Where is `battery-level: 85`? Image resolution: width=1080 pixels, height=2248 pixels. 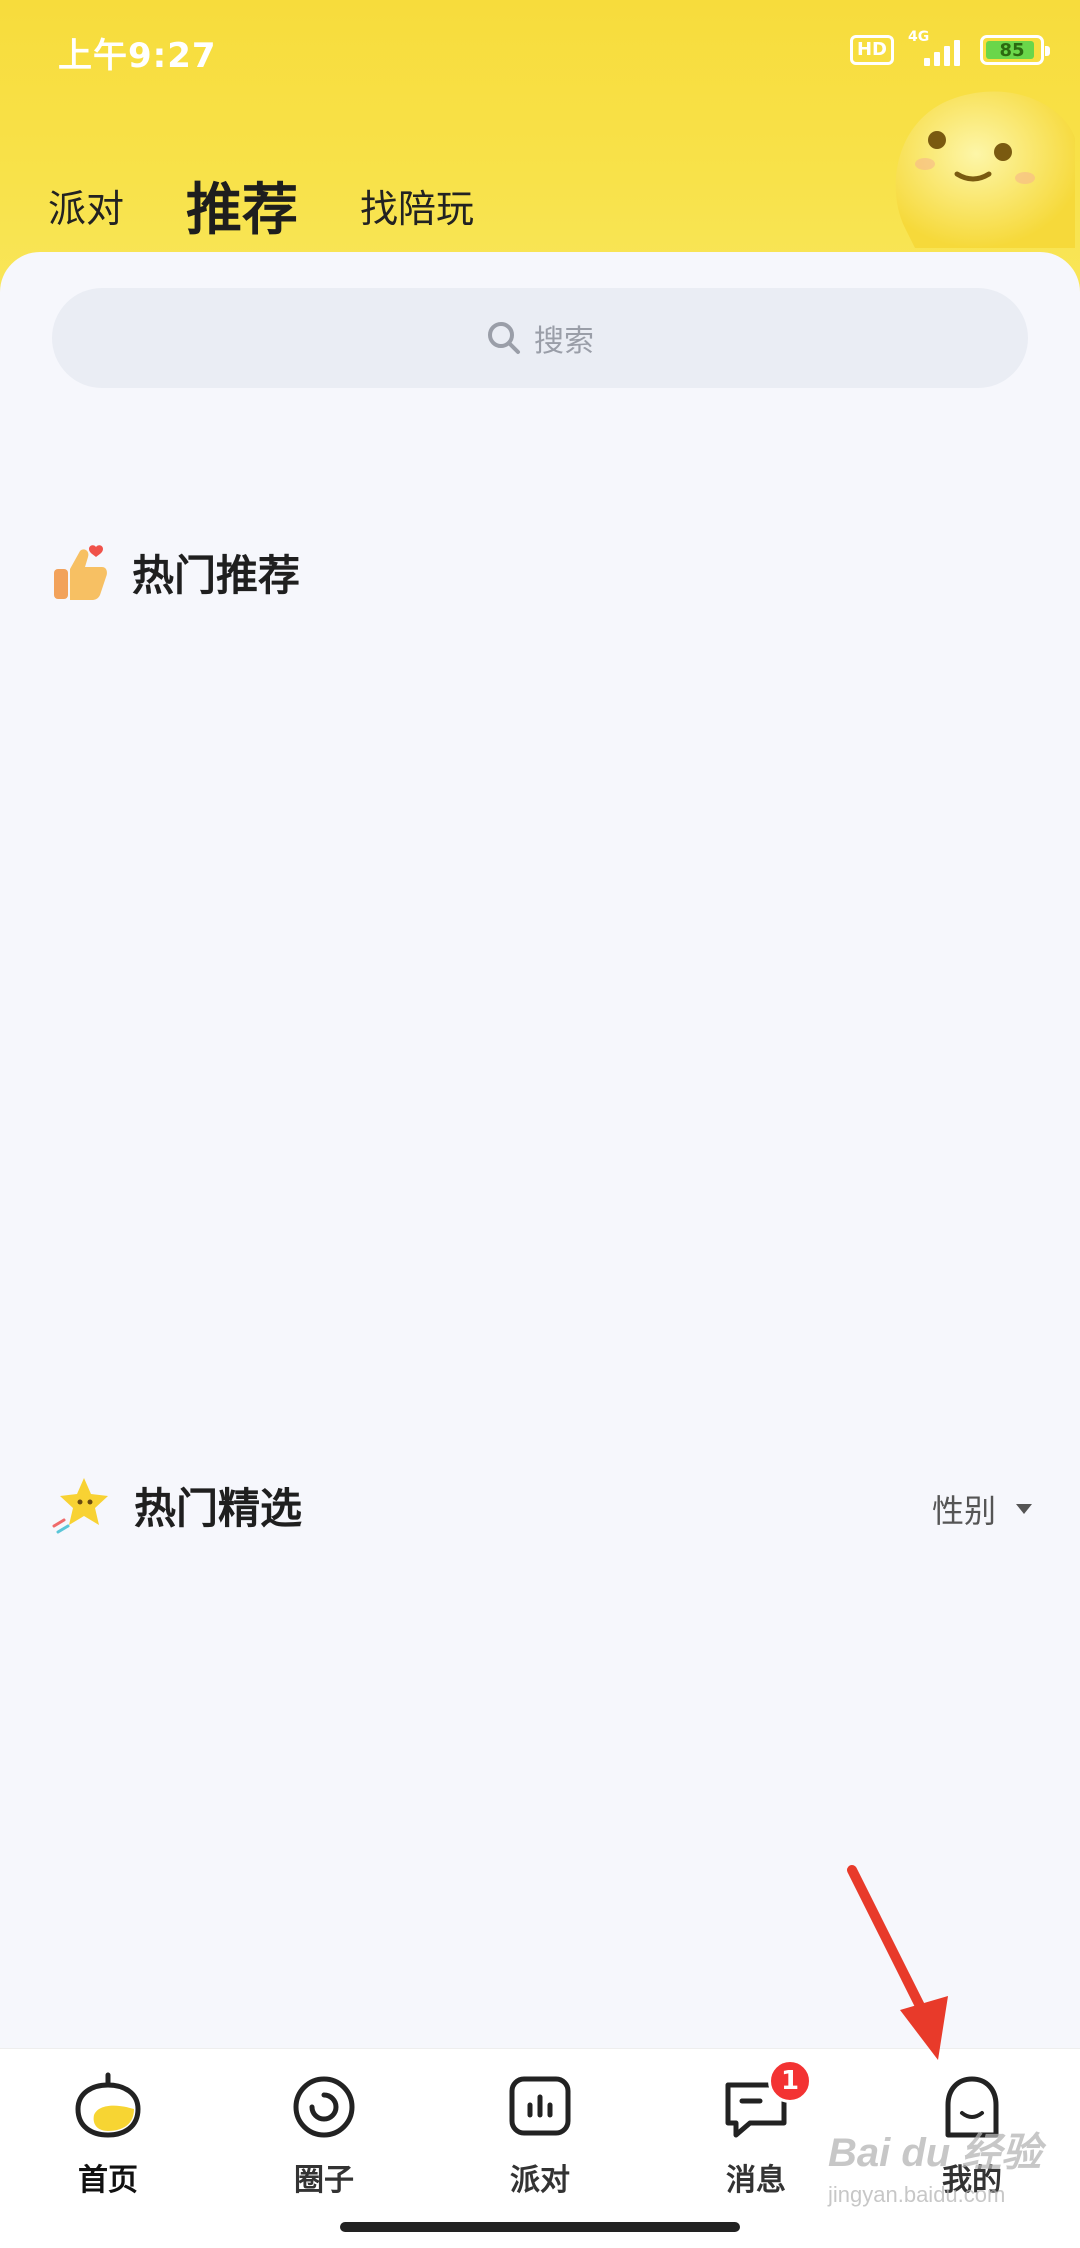
battery-level: 85 is located at coordinates (1012, 50).